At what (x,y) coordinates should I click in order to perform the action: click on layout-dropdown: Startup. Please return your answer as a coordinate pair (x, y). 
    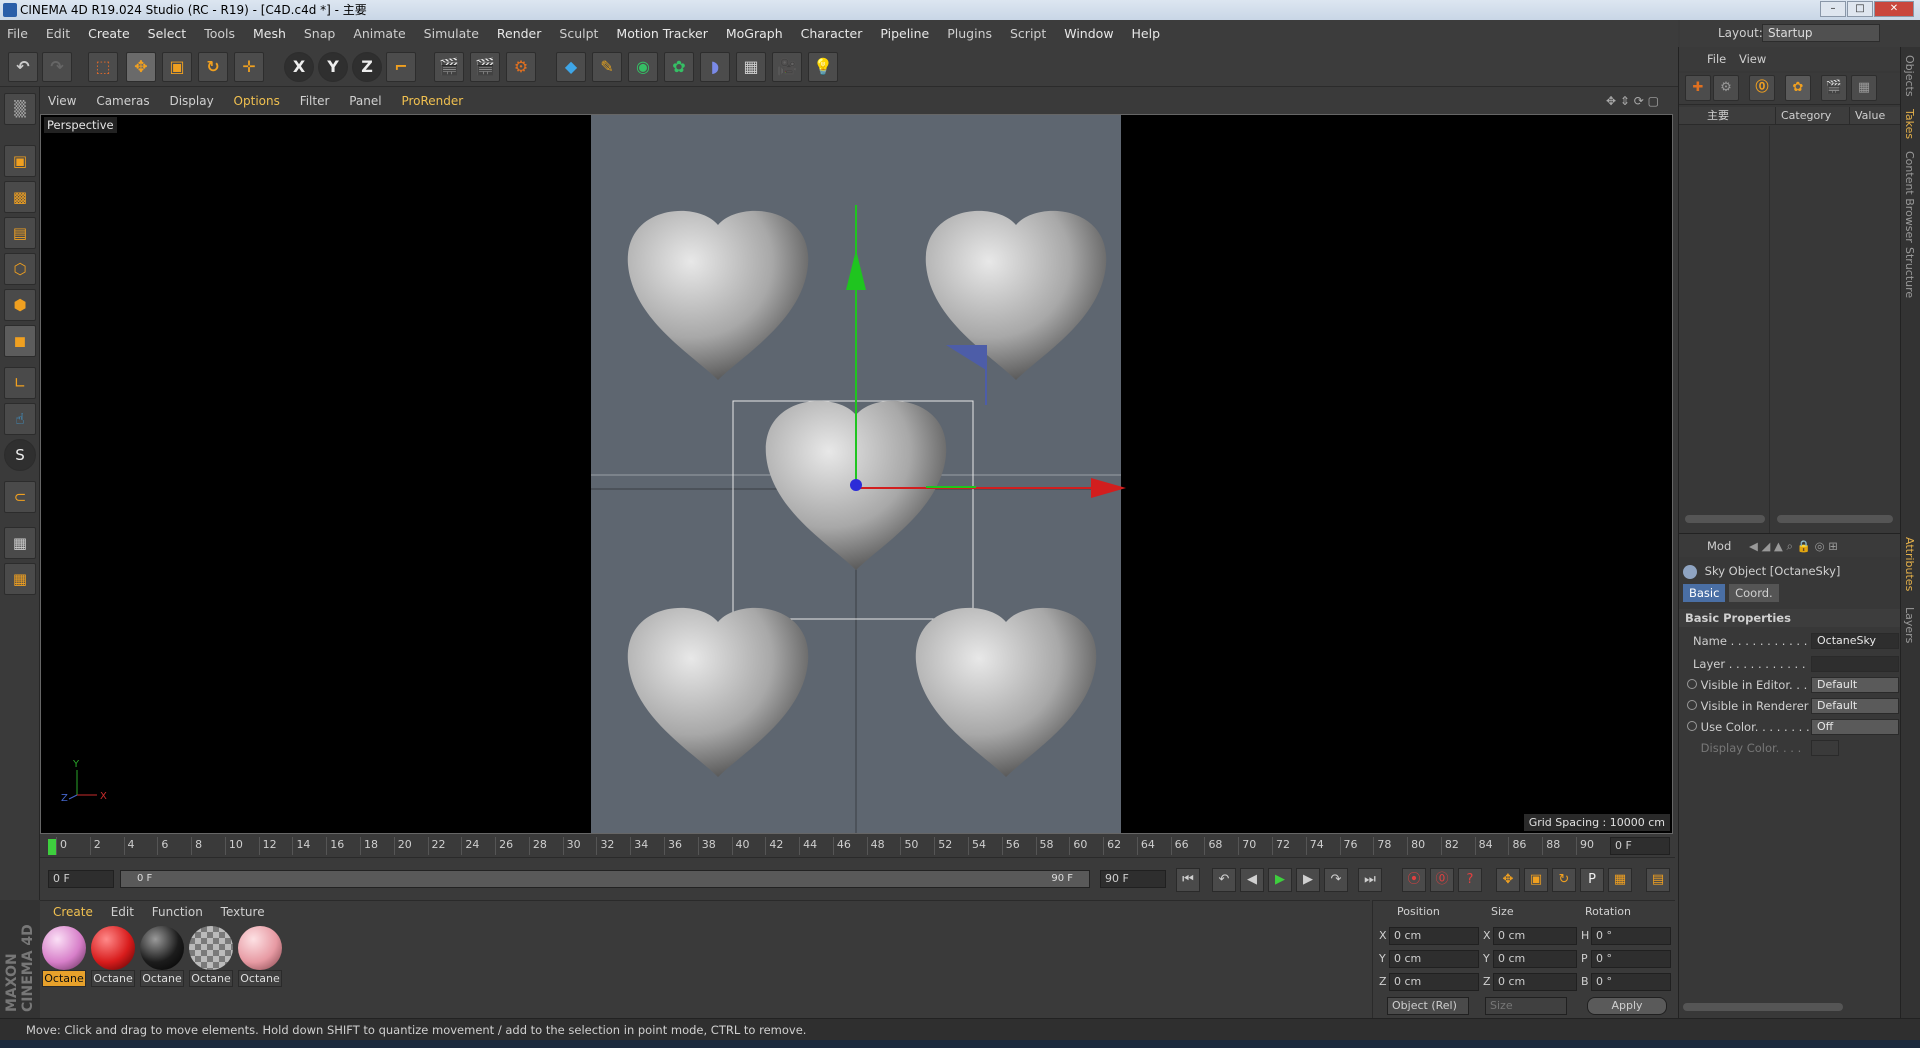
    Looking at the image, I should click on (1821, 33).